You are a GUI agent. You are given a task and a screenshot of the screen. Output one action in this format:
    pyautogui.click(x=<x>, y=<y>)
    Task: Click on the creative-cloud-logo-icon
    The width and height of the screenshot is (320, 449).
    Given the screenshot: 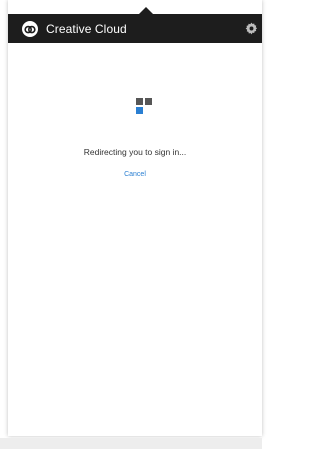 What is the action you would take?
    pyautogui.click(x=30, y=29)
    